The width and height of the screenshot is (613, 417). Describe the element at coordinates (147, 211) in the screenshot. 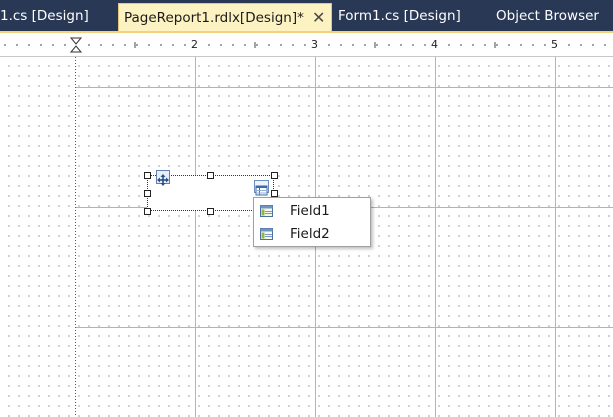

I see `resize-handle-bottom-left` at that location.